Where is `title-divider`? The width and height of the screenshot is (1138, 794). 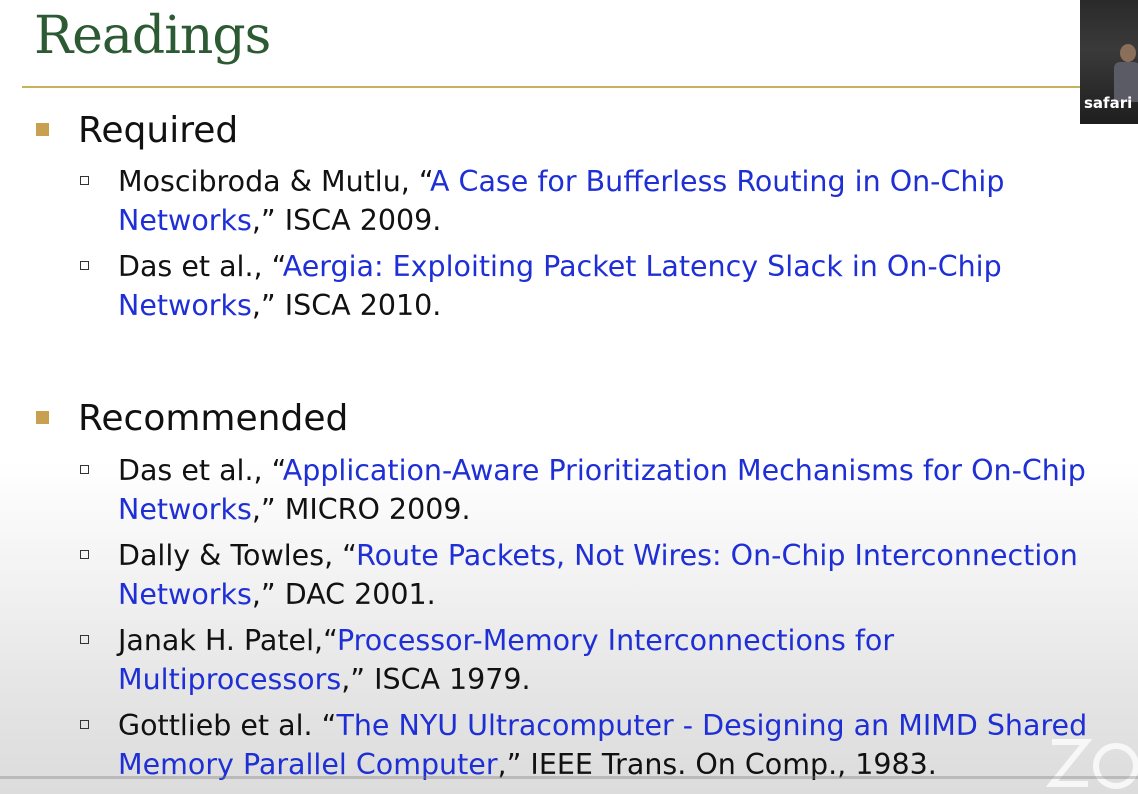 title-divider is located at coordinates (562, 87).